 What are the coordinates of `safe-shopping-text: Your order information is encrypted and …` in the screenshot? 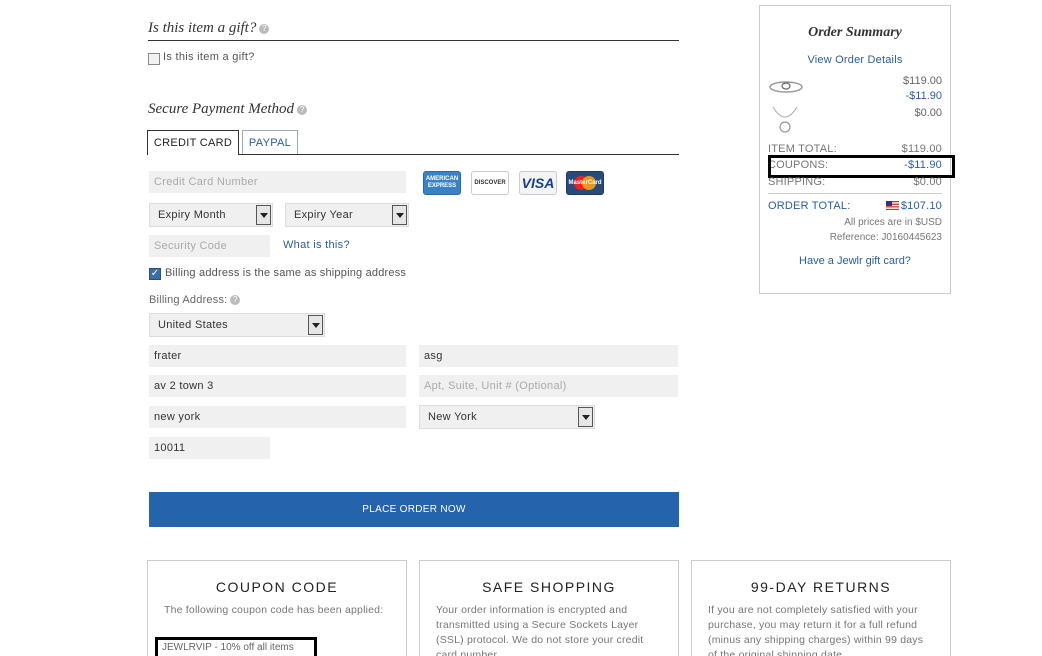 It's located at (540, 630).